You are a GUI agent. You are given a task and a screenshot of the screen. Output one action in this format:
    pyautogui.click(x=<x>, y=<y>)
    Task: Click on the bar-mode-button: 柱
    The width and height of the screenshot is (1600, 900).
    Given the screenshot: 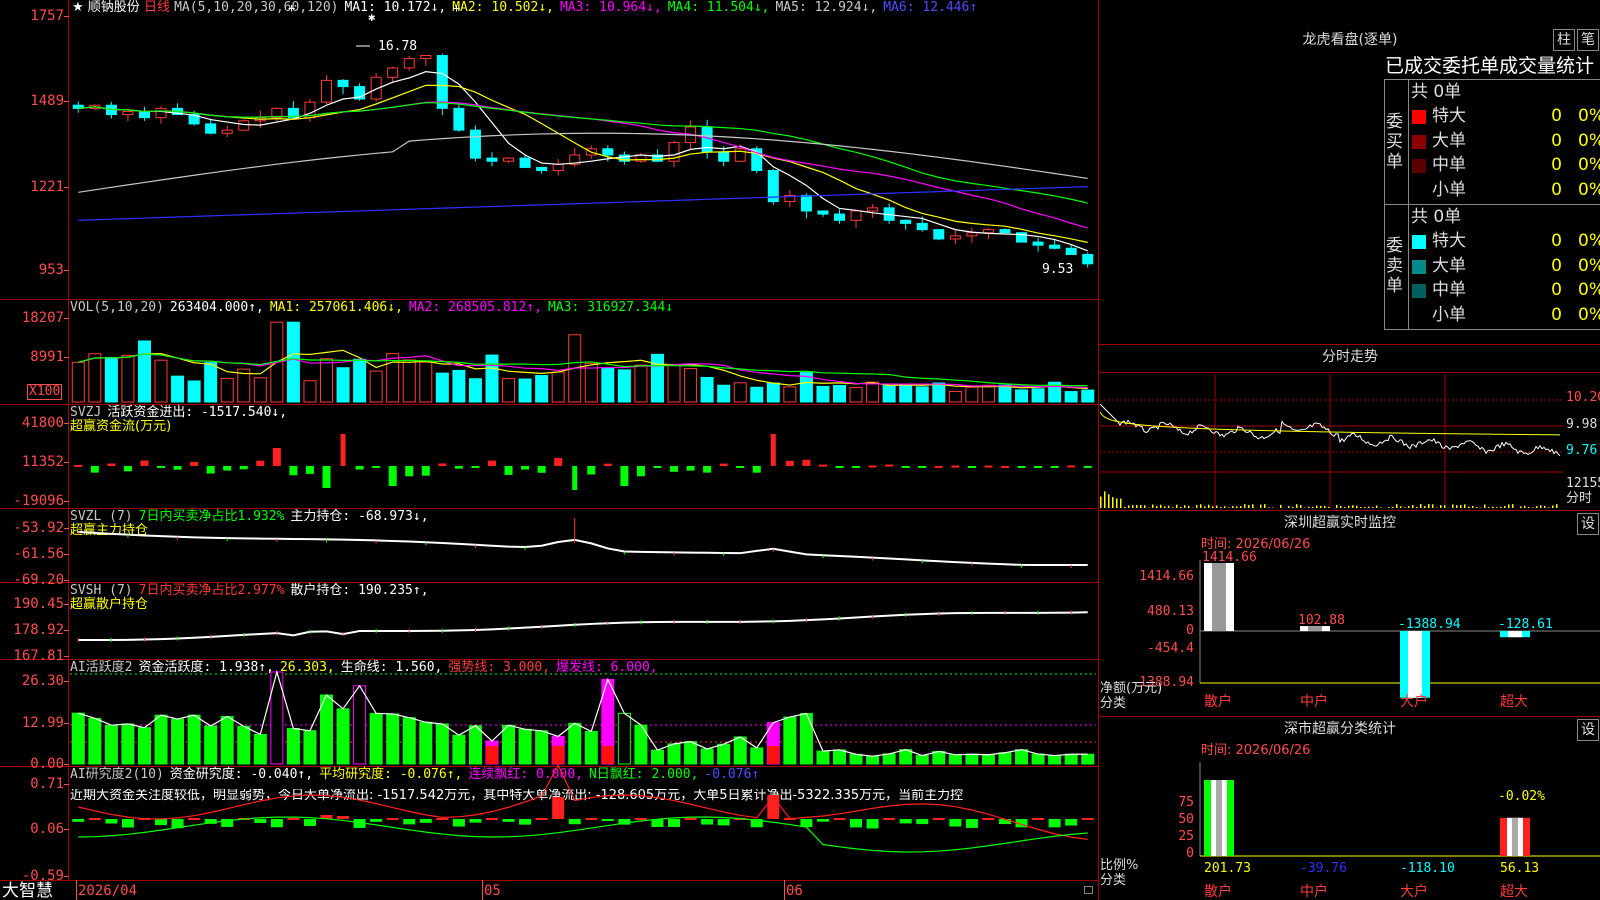 What is the action you would take?
    pyautogui.click(x=1564, y=40)
    